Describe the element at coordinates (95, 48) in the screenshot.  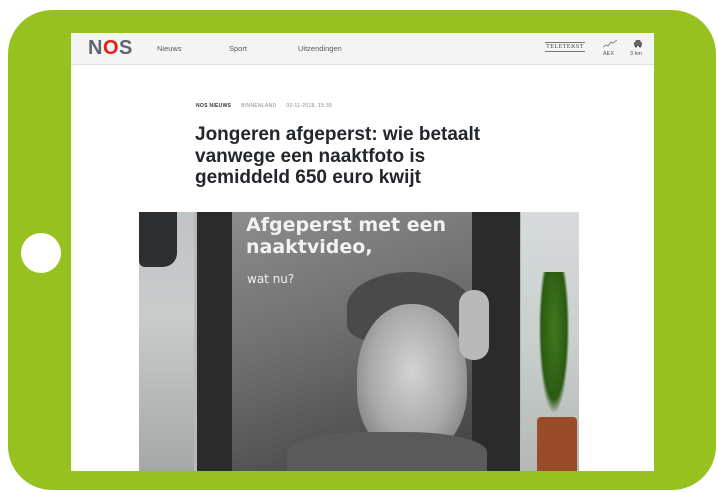
I see `logo-letter-n: N` at that location.